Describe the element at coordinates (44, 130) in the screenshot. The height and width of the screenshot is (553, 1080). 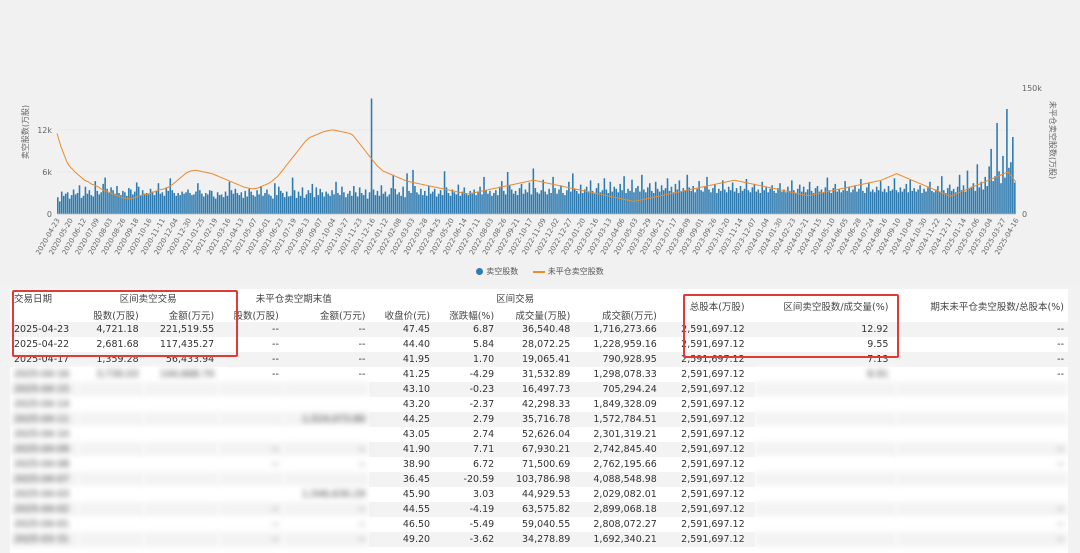
I see `left-tick-label: 12k` at that location.